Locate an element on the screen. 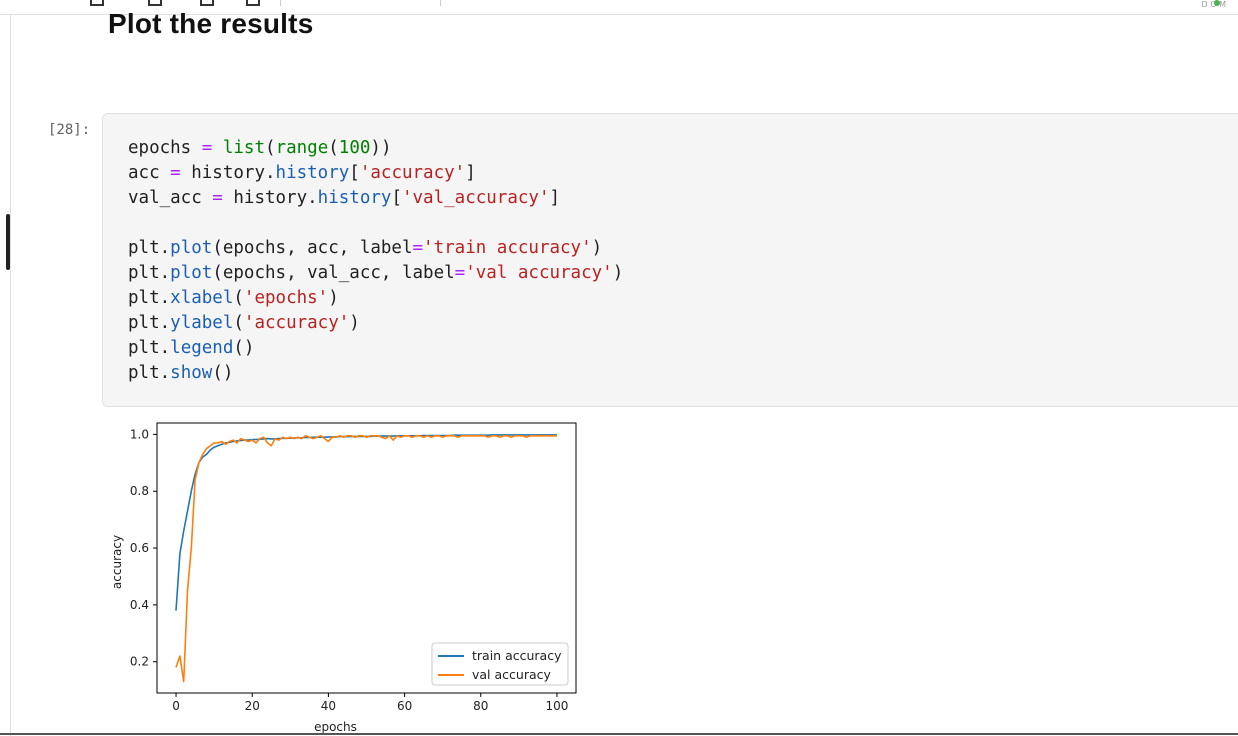 The image size is (1238, 736). code-line: plt.xlabel('epochs') is located at coordinates (375, 298).